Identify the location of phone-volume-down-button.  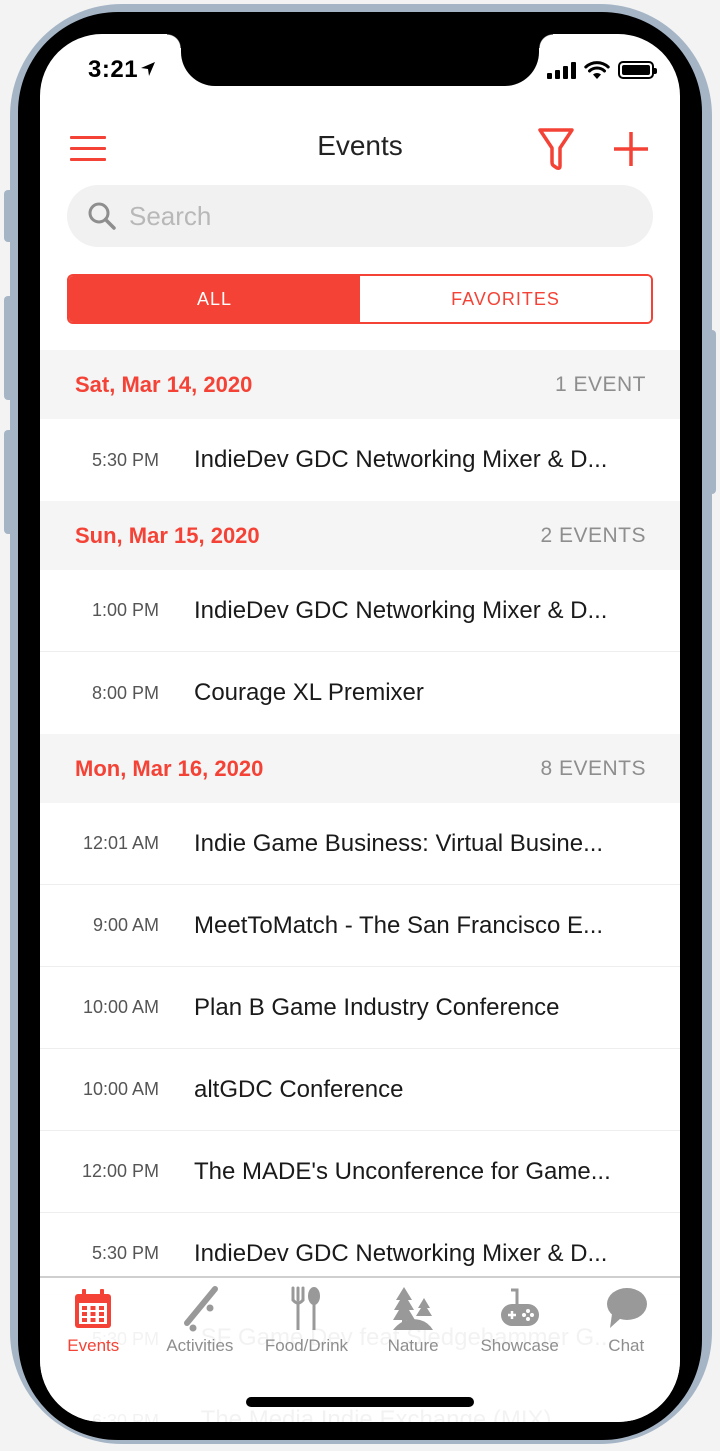
(9, 482).